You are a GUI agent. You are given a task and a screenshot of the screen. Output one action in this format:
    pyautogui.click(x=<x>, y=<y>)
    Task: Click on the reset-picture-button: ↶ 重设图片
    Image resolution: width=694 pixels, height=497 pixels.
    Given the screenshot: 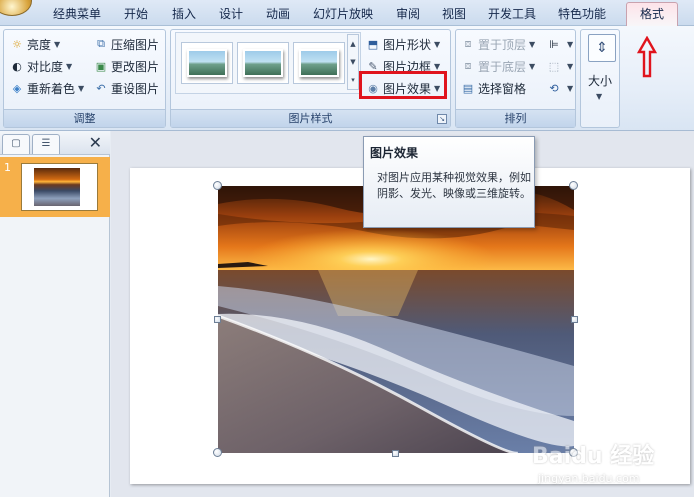 What is the action you would take?
    pyautogui.click(x=126, y=88)
    